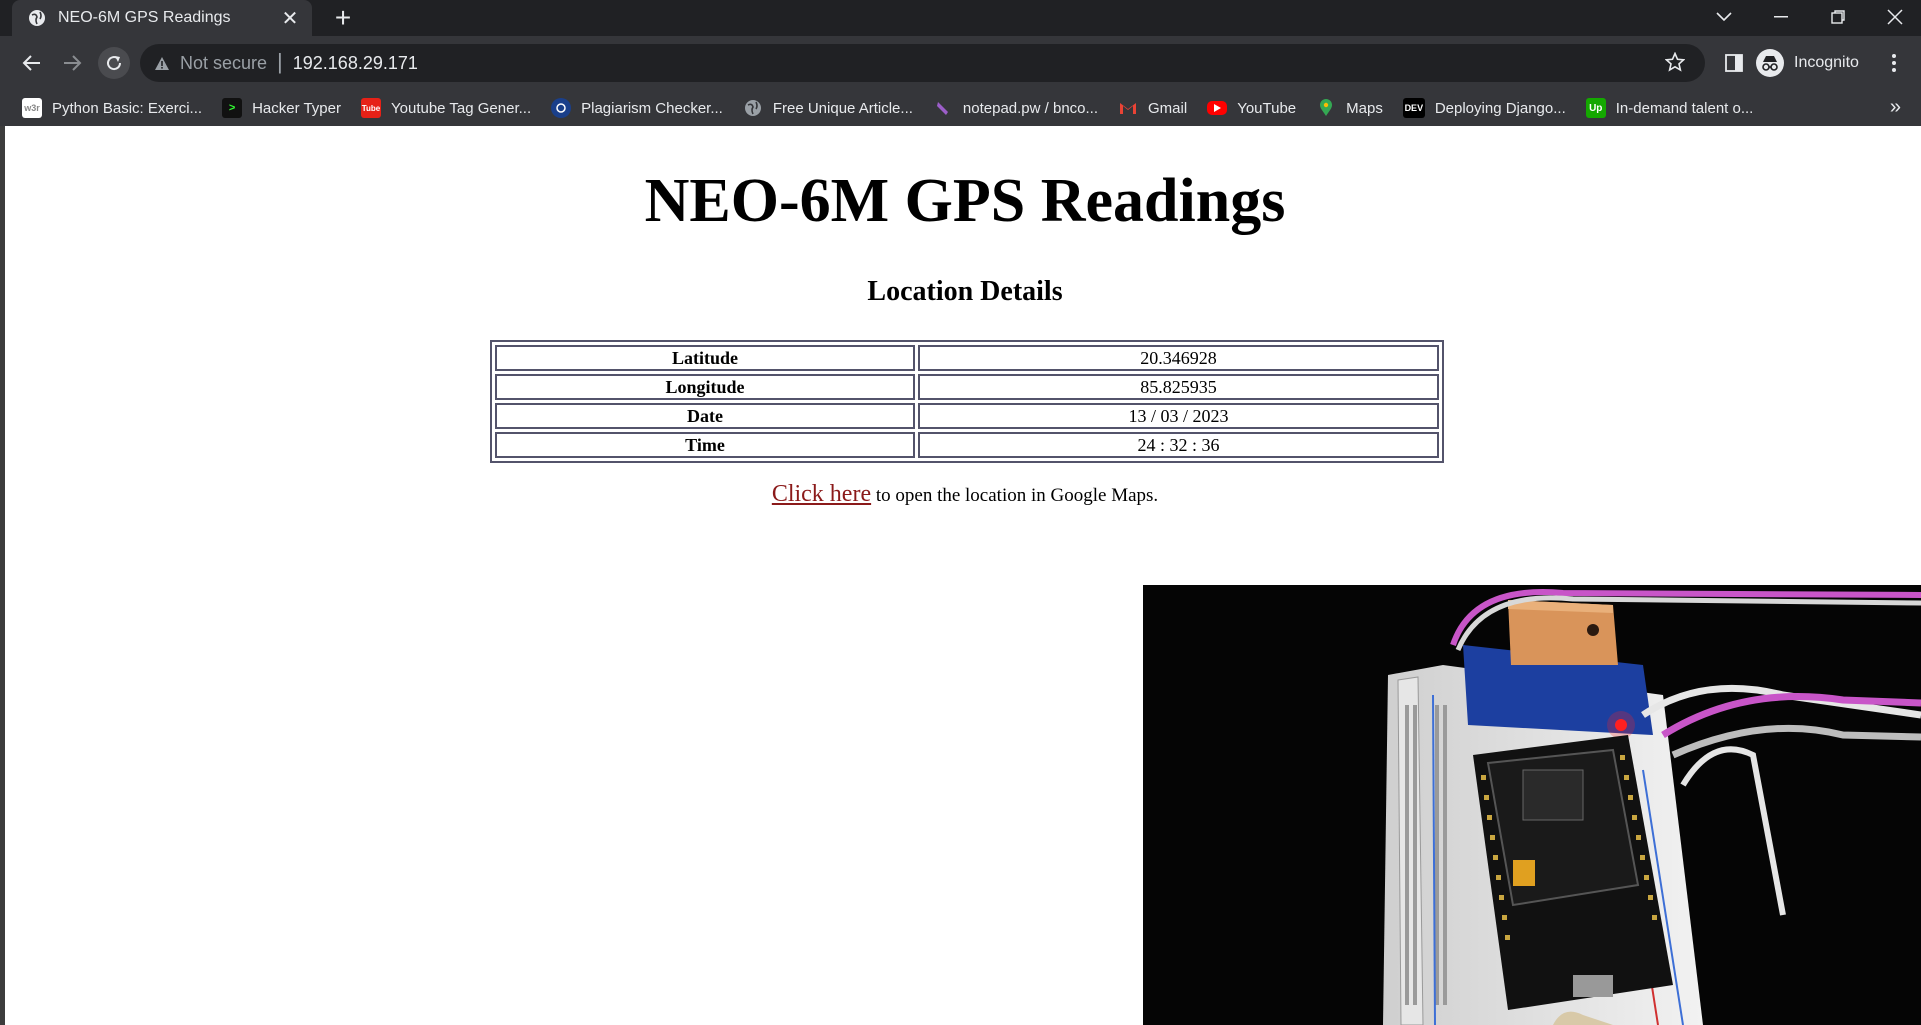 This screenshot has height=1025, width=1921. Describe the element at coordinates (355, 63) in the screenshot. I see `url-text: 192.168.29.171` at that location.